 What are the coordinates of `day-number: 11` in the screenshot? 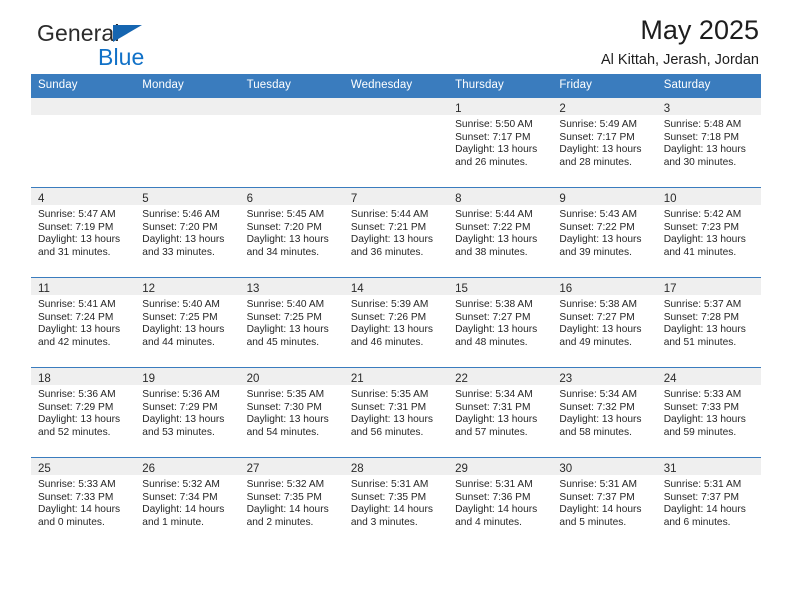 It's located at (44, 289).